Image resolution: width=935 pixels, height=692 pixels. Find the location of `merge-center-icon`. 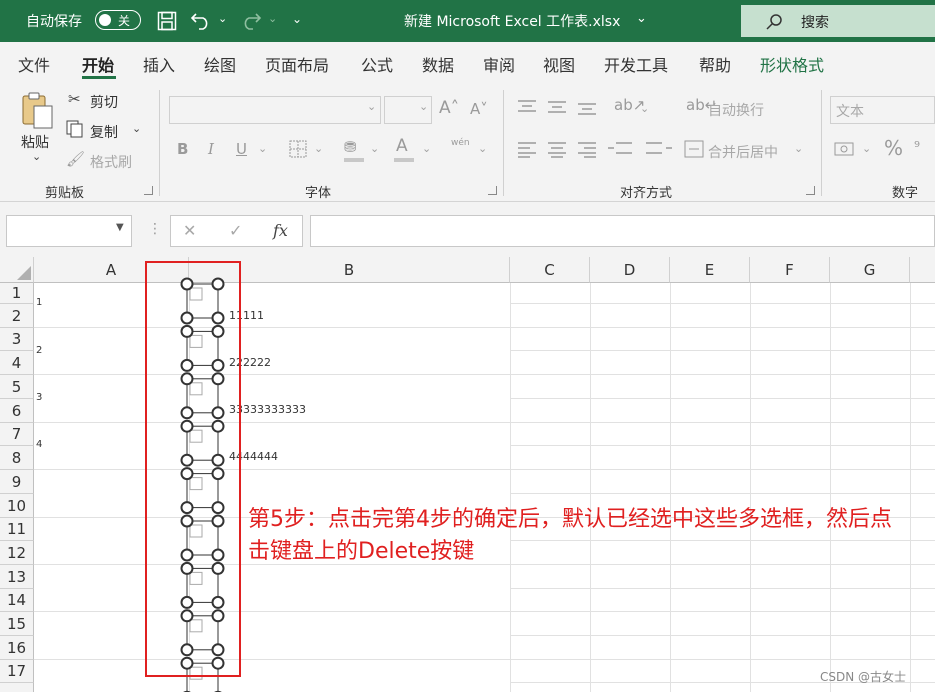

merge-center-icon is located at coordinates (694, 149).